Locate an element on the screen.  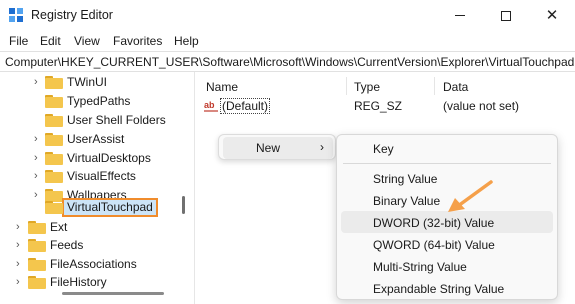
submenu-item-label: Expandable String Value is located at coordinates (439, 289).